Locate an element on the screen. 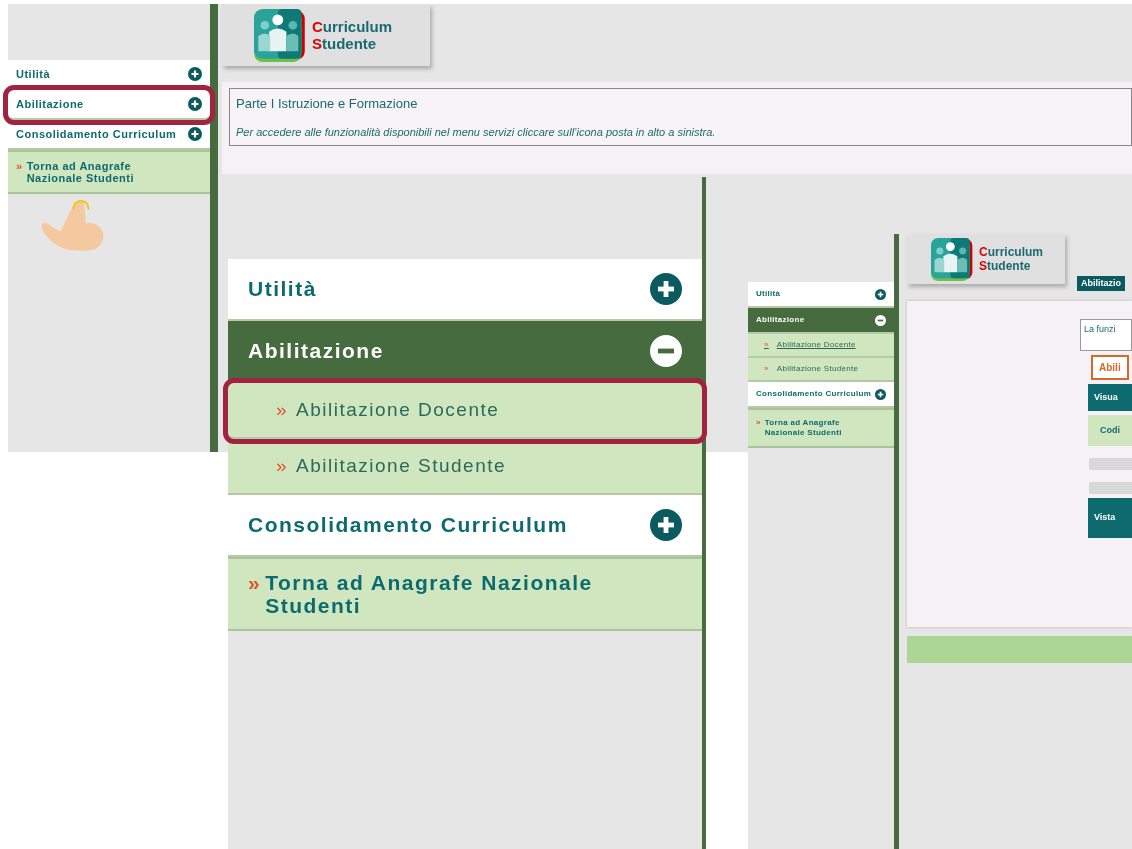 The image size is (1132, 849). table-header-bar: Vista is located at coordinates (1110, 518).